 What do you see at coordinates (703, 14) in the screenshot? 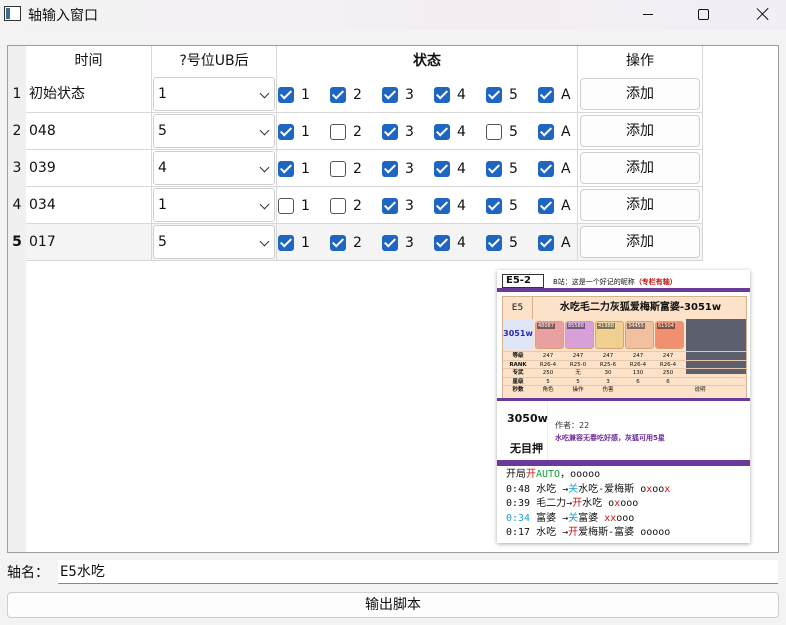
I see `maximize-button` at bounding box center [703, 14].